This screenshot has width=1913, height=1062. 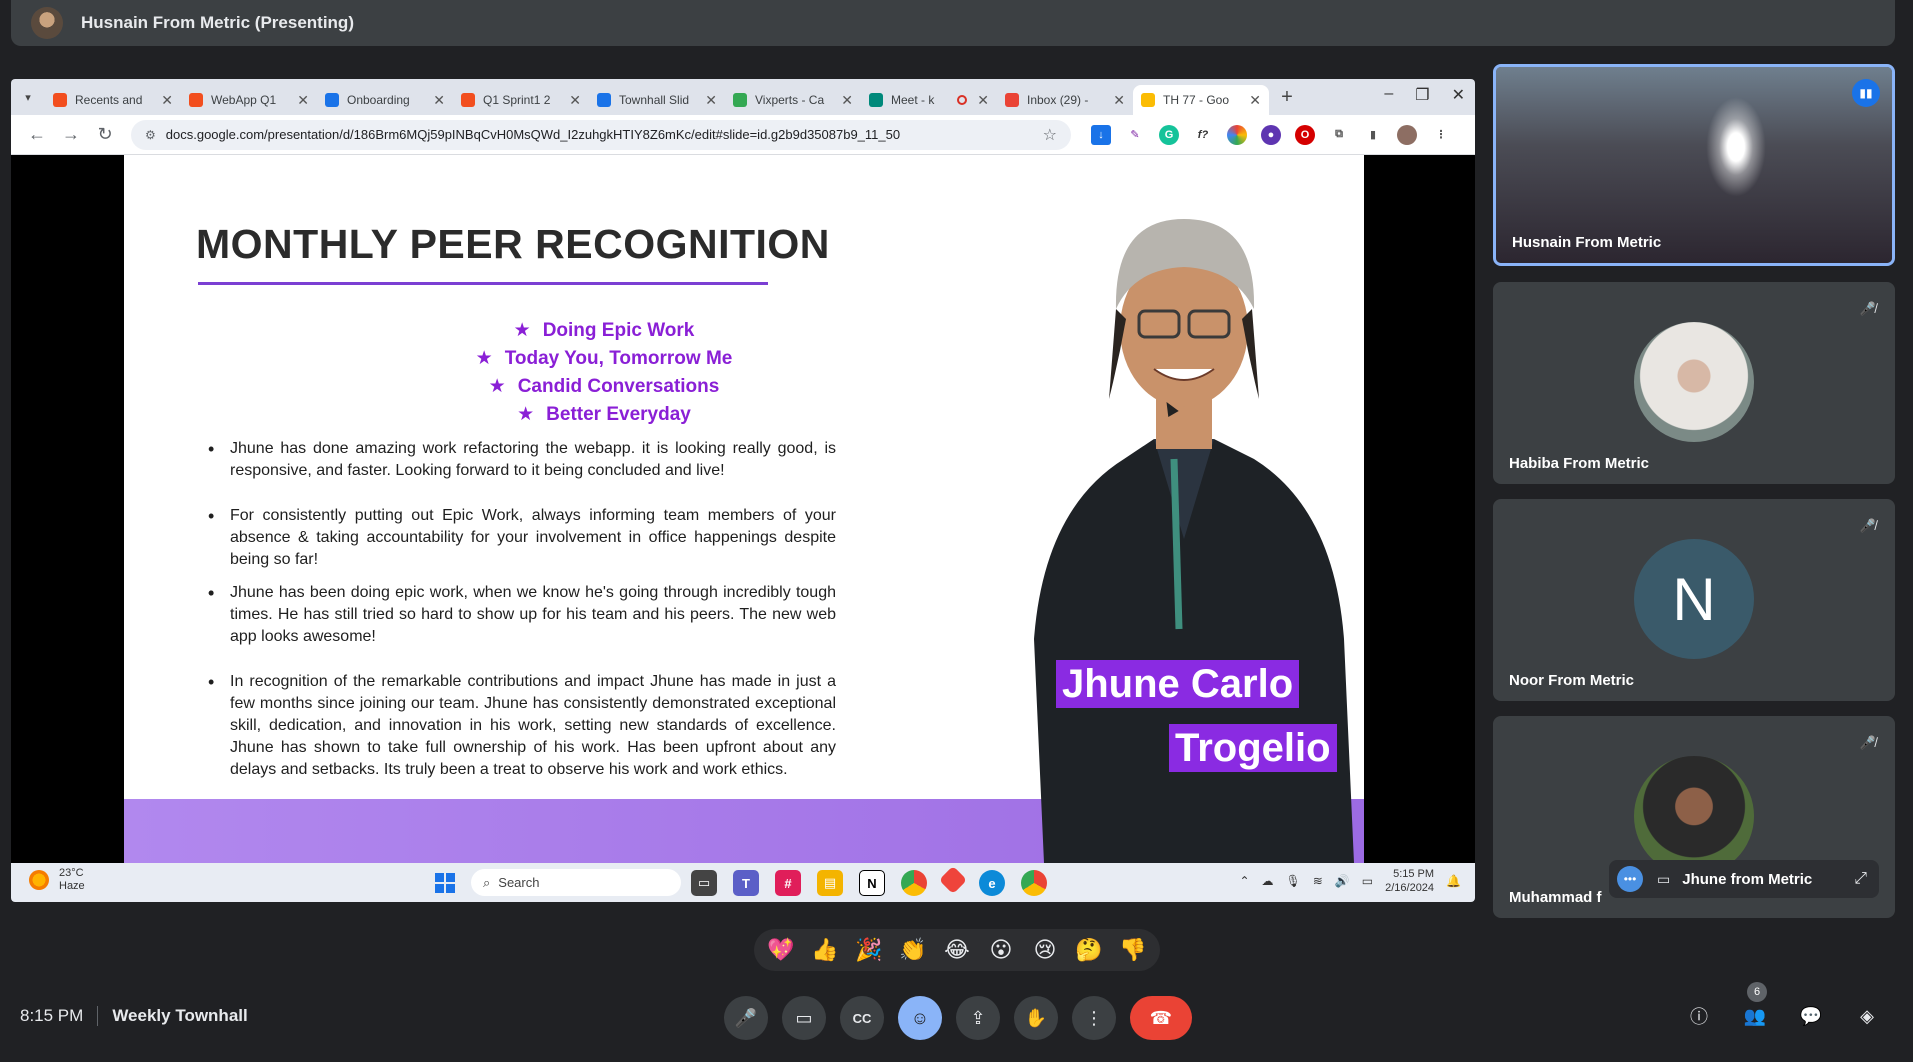 What do you see at coordinates (1203, 134) in the screenshot?
I see `formula-icon: f?` at bounding box center [1203, 134].